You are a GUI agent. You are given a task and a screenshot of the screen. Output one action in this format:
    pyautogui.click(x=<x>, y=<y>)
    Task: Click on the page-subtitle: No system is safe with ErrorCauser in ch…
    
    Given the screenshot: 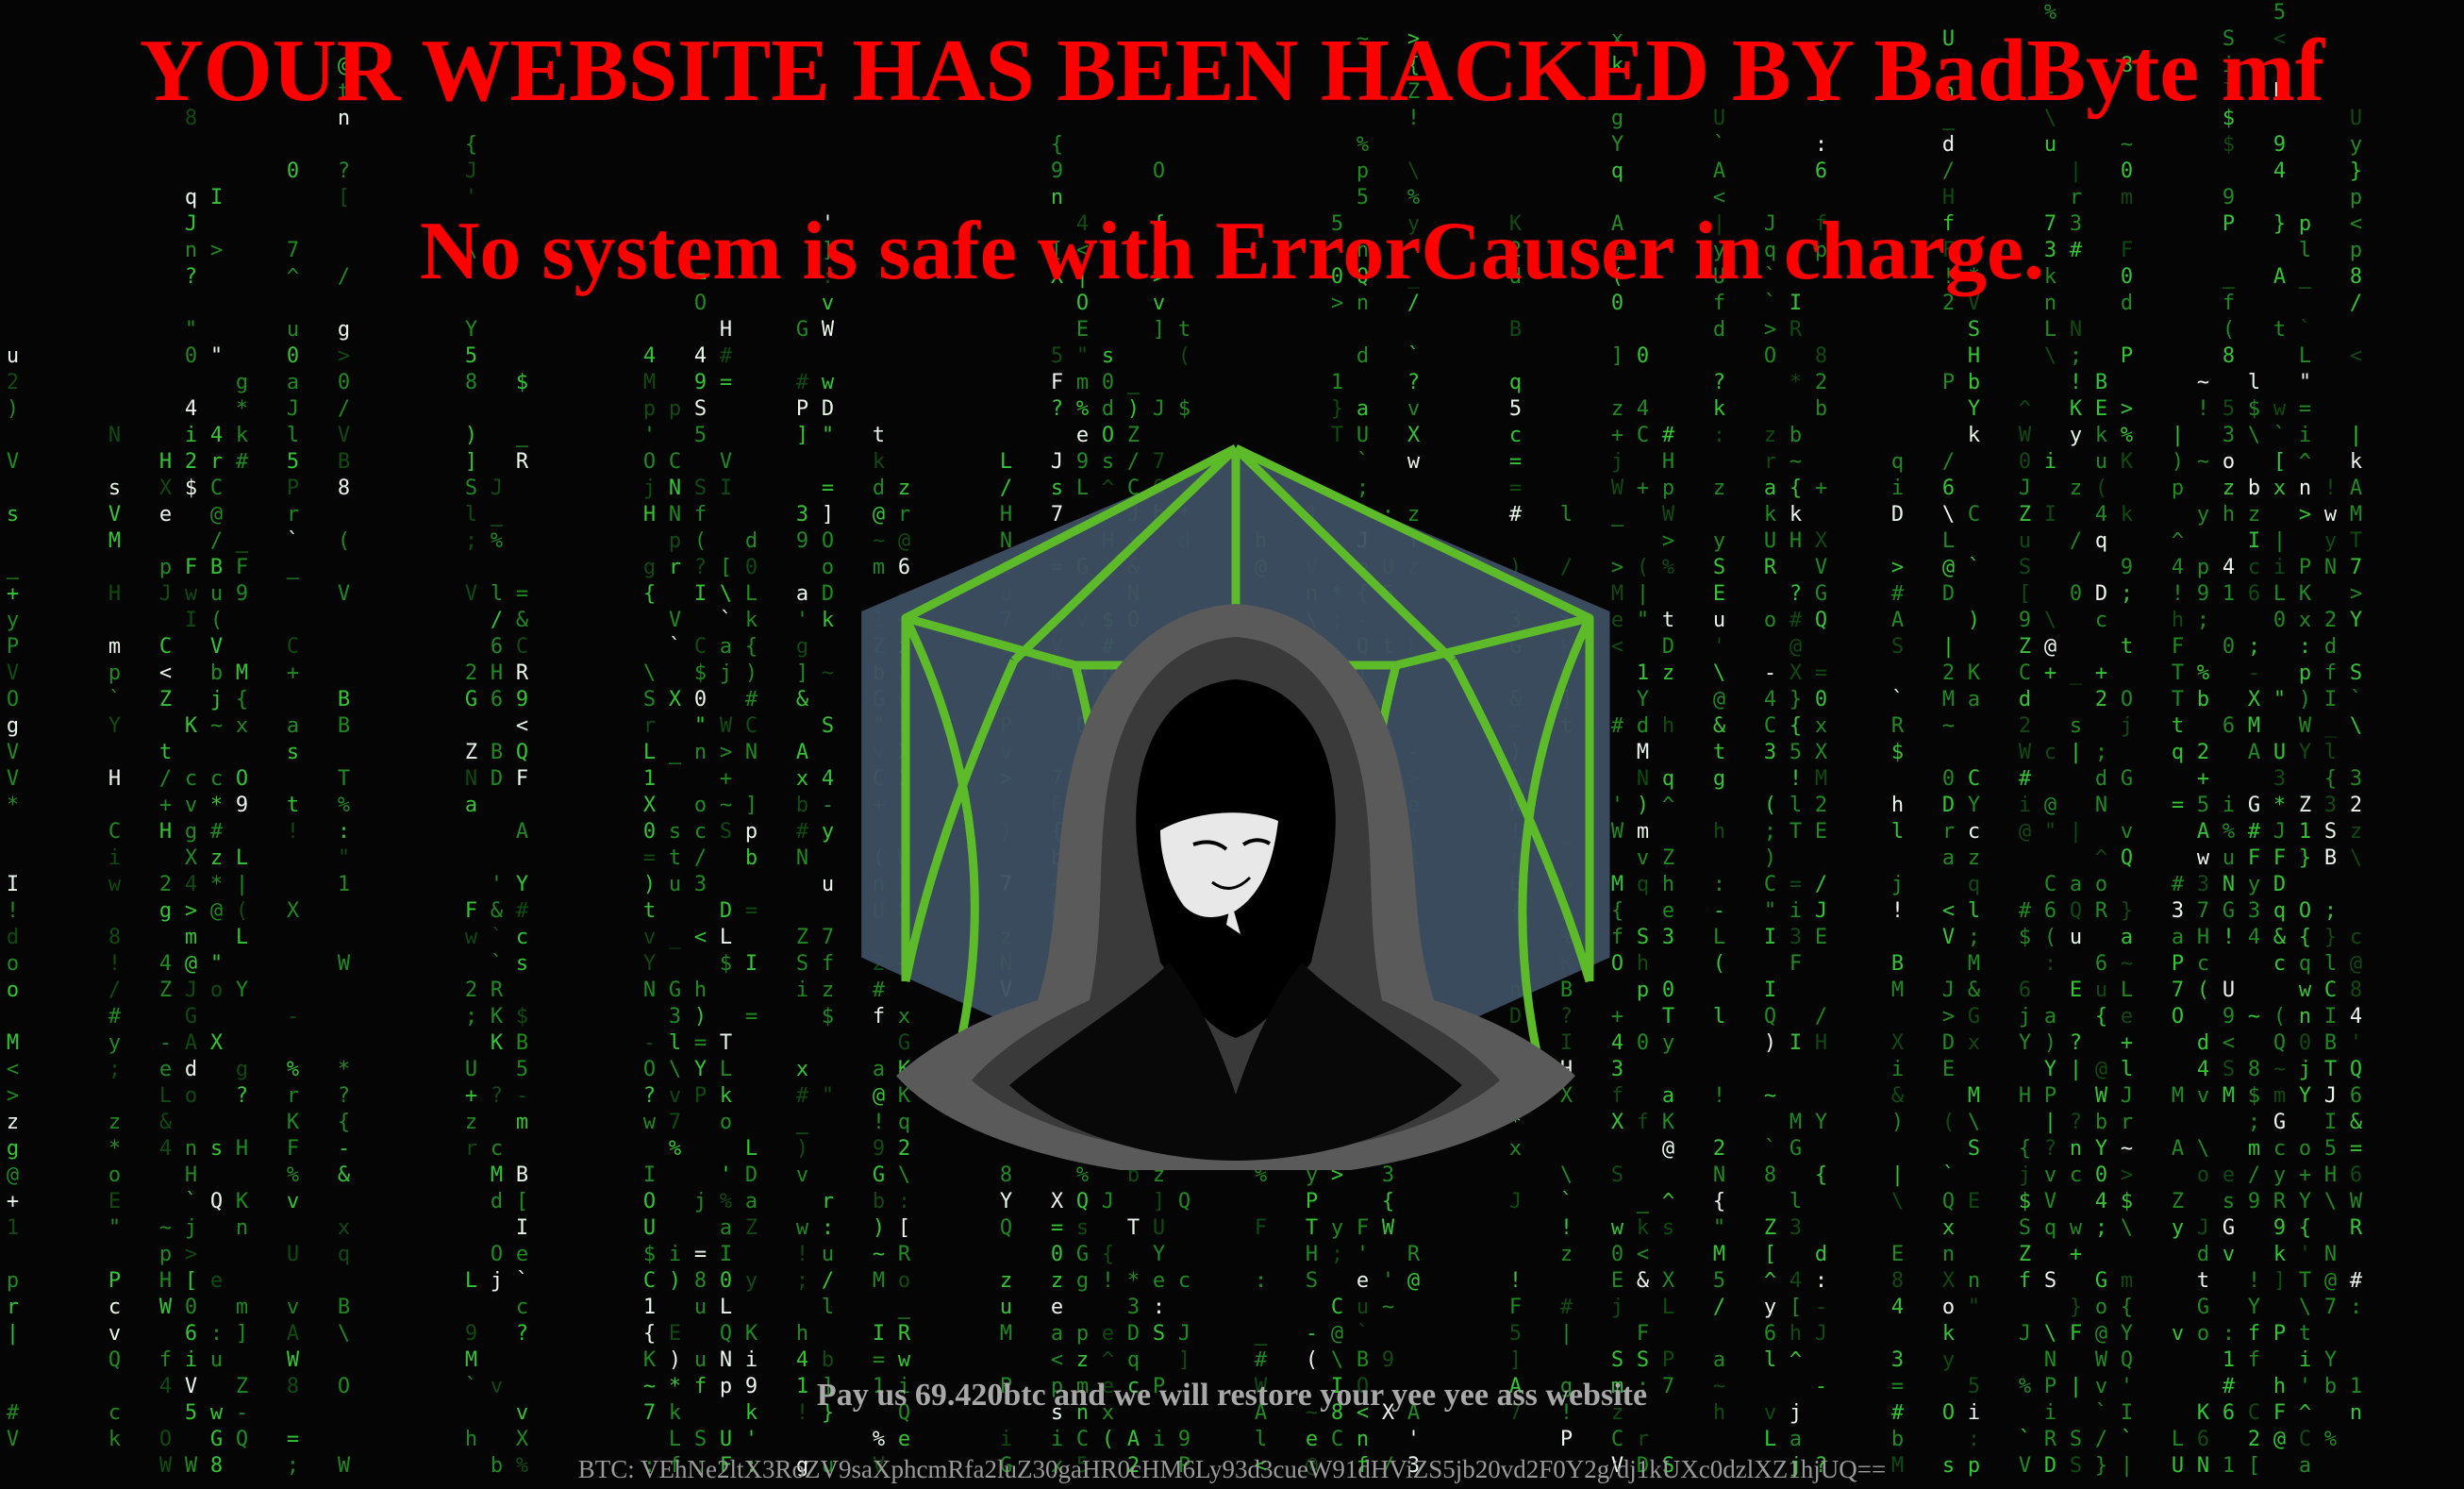 What is the action you would take?
    pyautogui.click(x=1232, y=252)
    